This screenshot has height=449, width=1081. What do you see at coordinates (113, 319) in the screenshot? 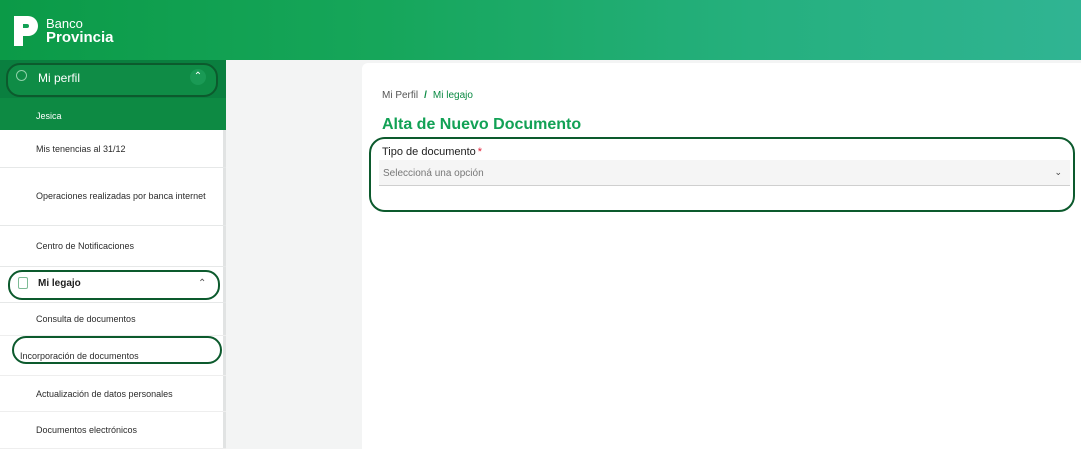
I see `sidebar-subitem-consulta: Consulta de documentos` at bounding box center [113, 319].